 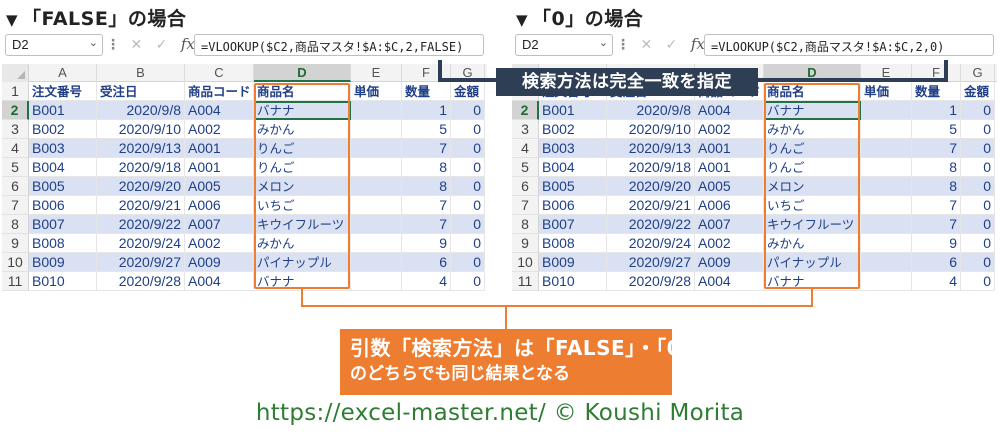 I want to click on table-cell: 2020/9/20, so click(x=651, y=186).